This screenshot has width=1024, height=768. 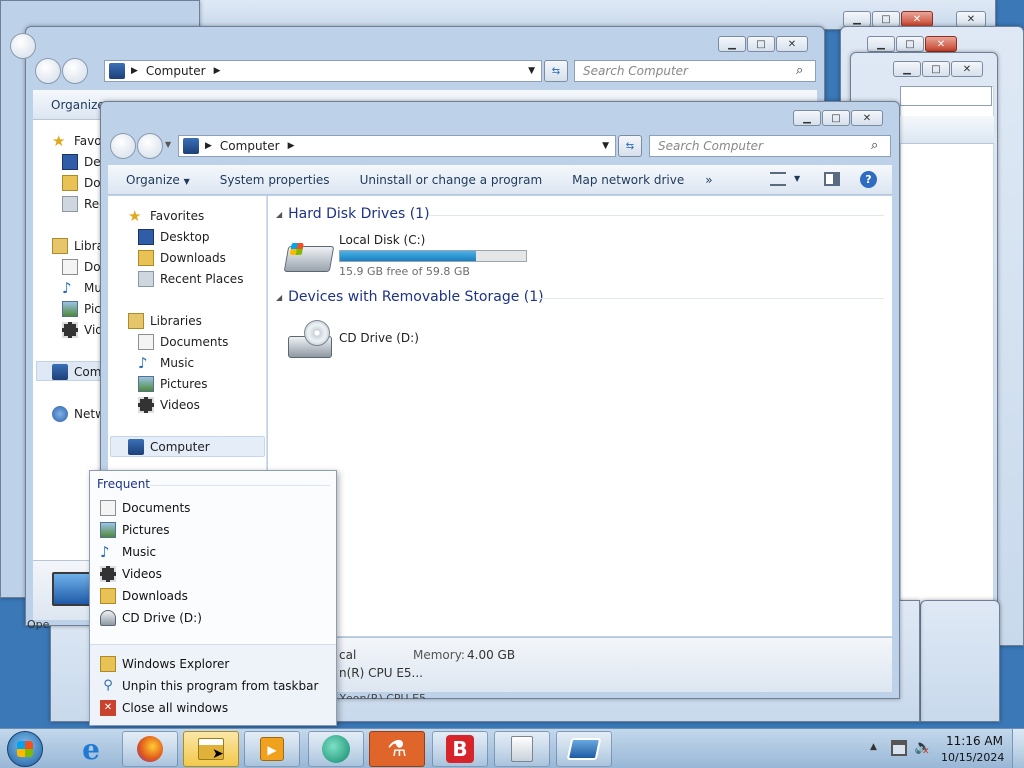 I want to click on clock-time: 11:16 AM, so click(x=974, y=741).